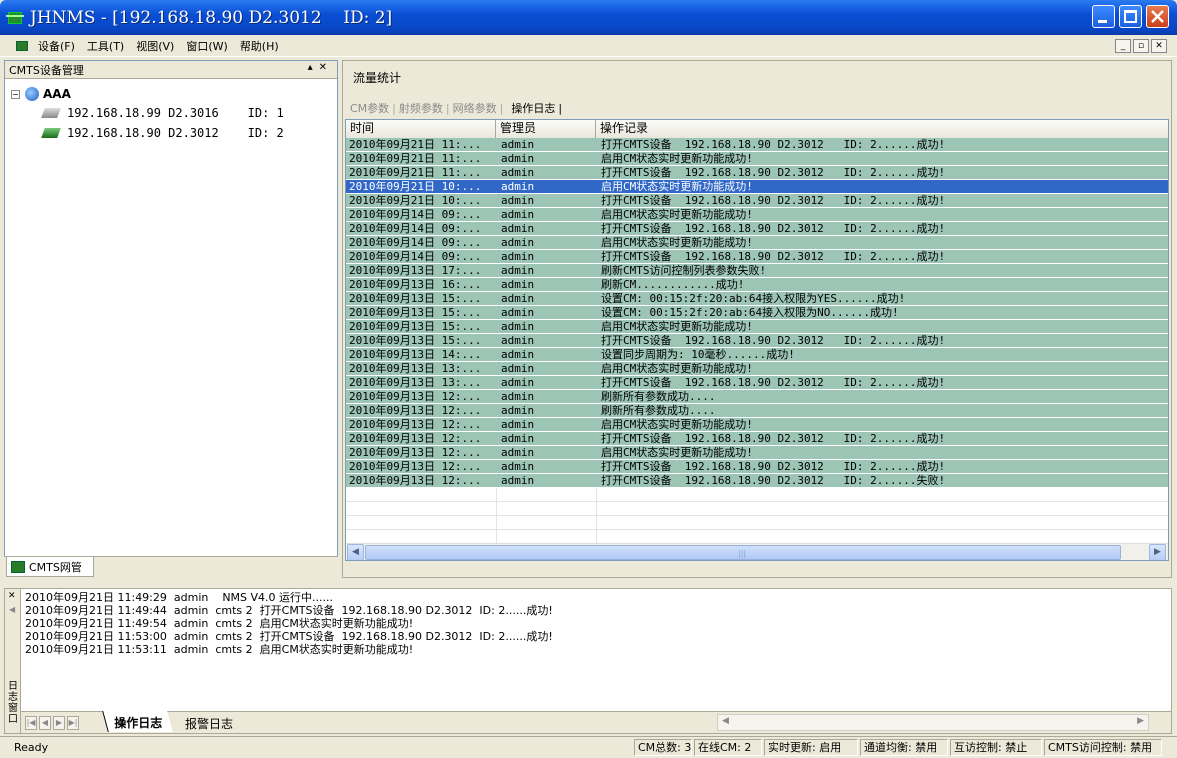 The image size is (1177, 758). I want to click on tree-node-device-1: 192.168.18.99 D2.3016 ID: 1, so click(162, 113).